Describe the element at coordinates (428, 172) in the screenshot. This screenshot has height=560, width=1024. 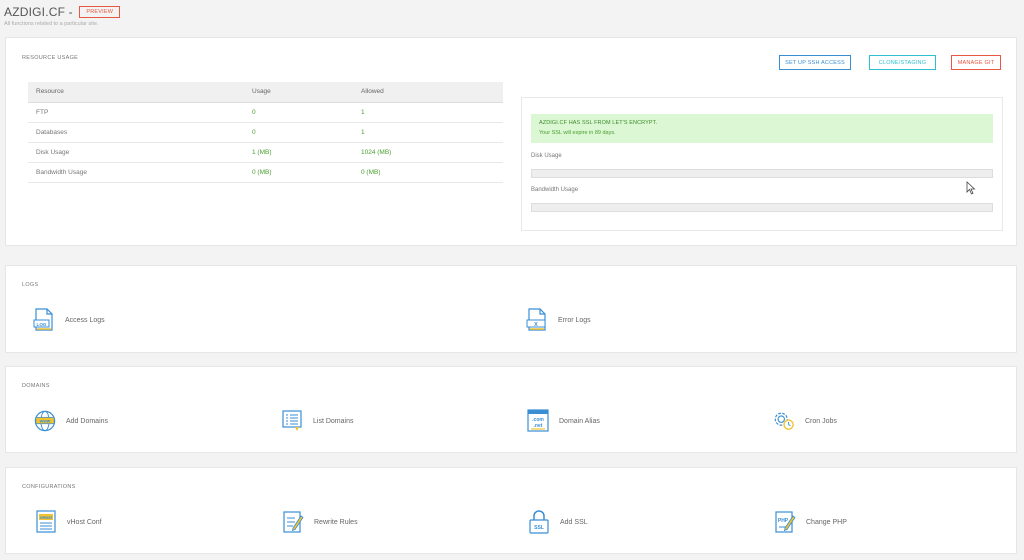
I see `allowed-value: 0 (MB)` at that location.